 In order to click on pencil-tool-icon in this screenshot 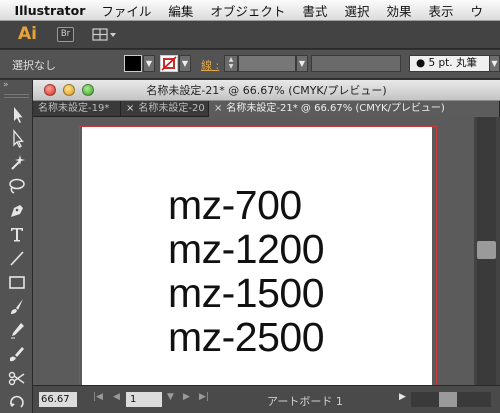, I will do `click(17, 330)`.